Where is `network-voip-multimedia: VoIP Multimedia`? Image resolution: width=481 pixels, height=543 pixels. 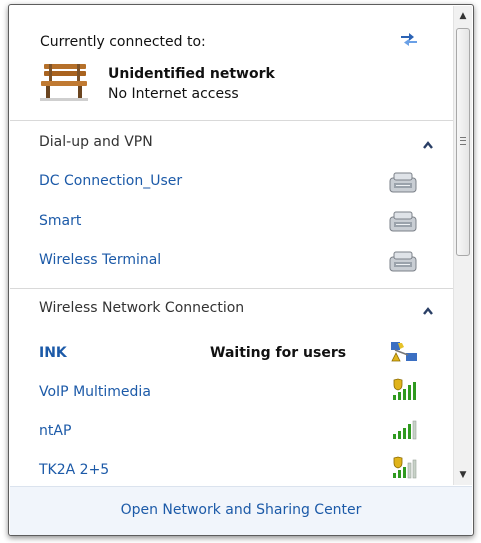
network-voip-multimedia: VoIP Multimedia is located at coordinates (95, 392).